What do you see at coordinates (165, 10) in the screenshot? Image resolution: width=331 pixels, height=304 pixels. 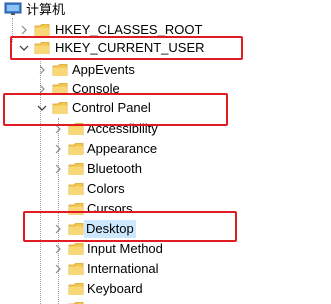 I see `tree-node-computer: 计算机` at bounding box center [165, 10].